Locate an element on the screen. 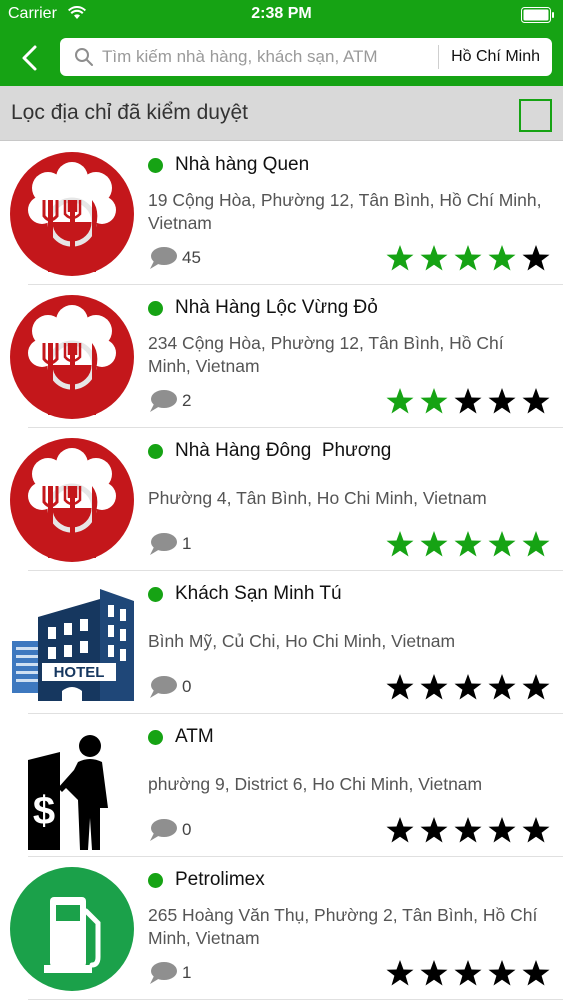 The image size is (563, 1000). back-button is located at coordinates (30, 58).